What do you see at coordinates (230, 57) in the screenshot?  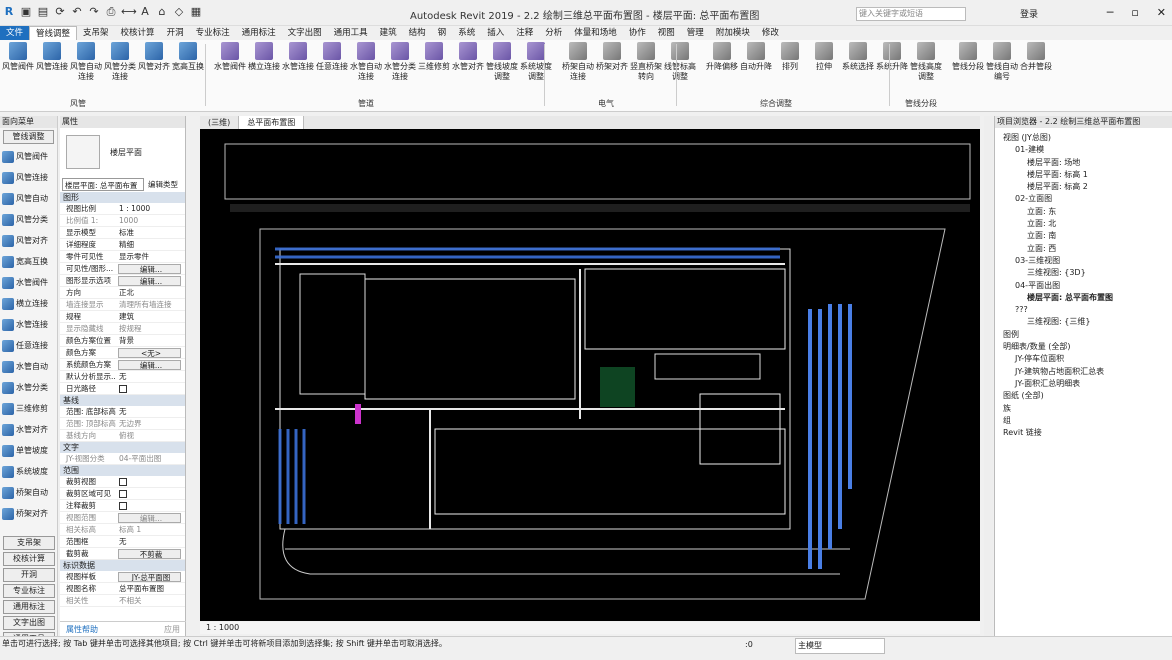 I see `ribbon-button-6: 水管阀件` at bounding box center [230, 57].